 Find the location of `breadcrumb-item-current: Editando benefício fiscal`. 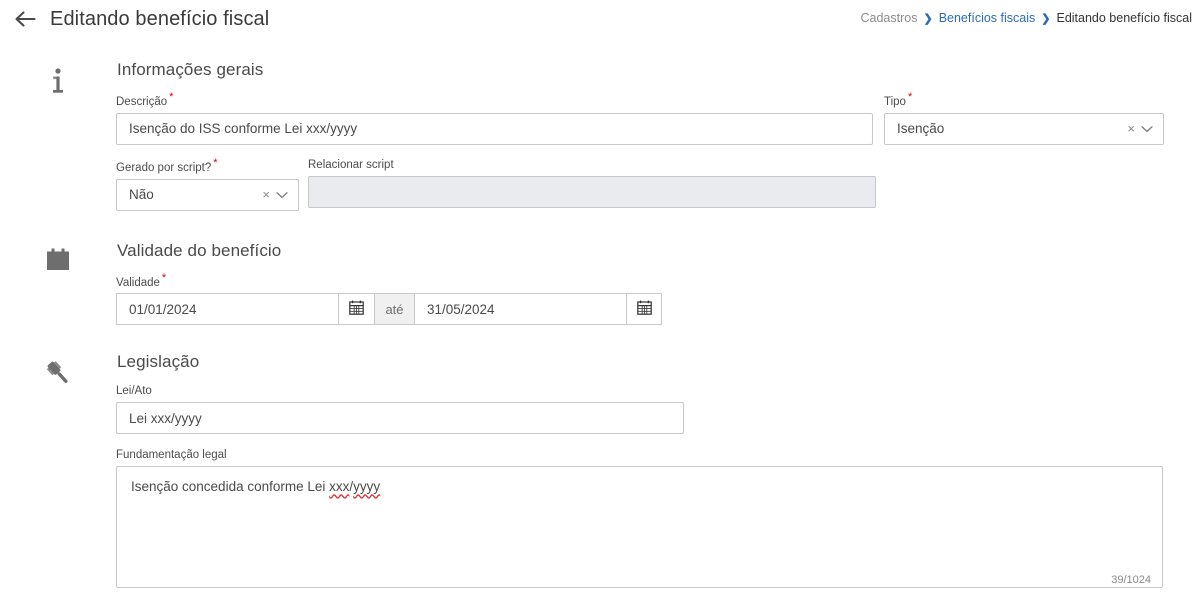

breadcrumb-item-current: Editando benefício fiscal is located at coordinates (1124, 18).